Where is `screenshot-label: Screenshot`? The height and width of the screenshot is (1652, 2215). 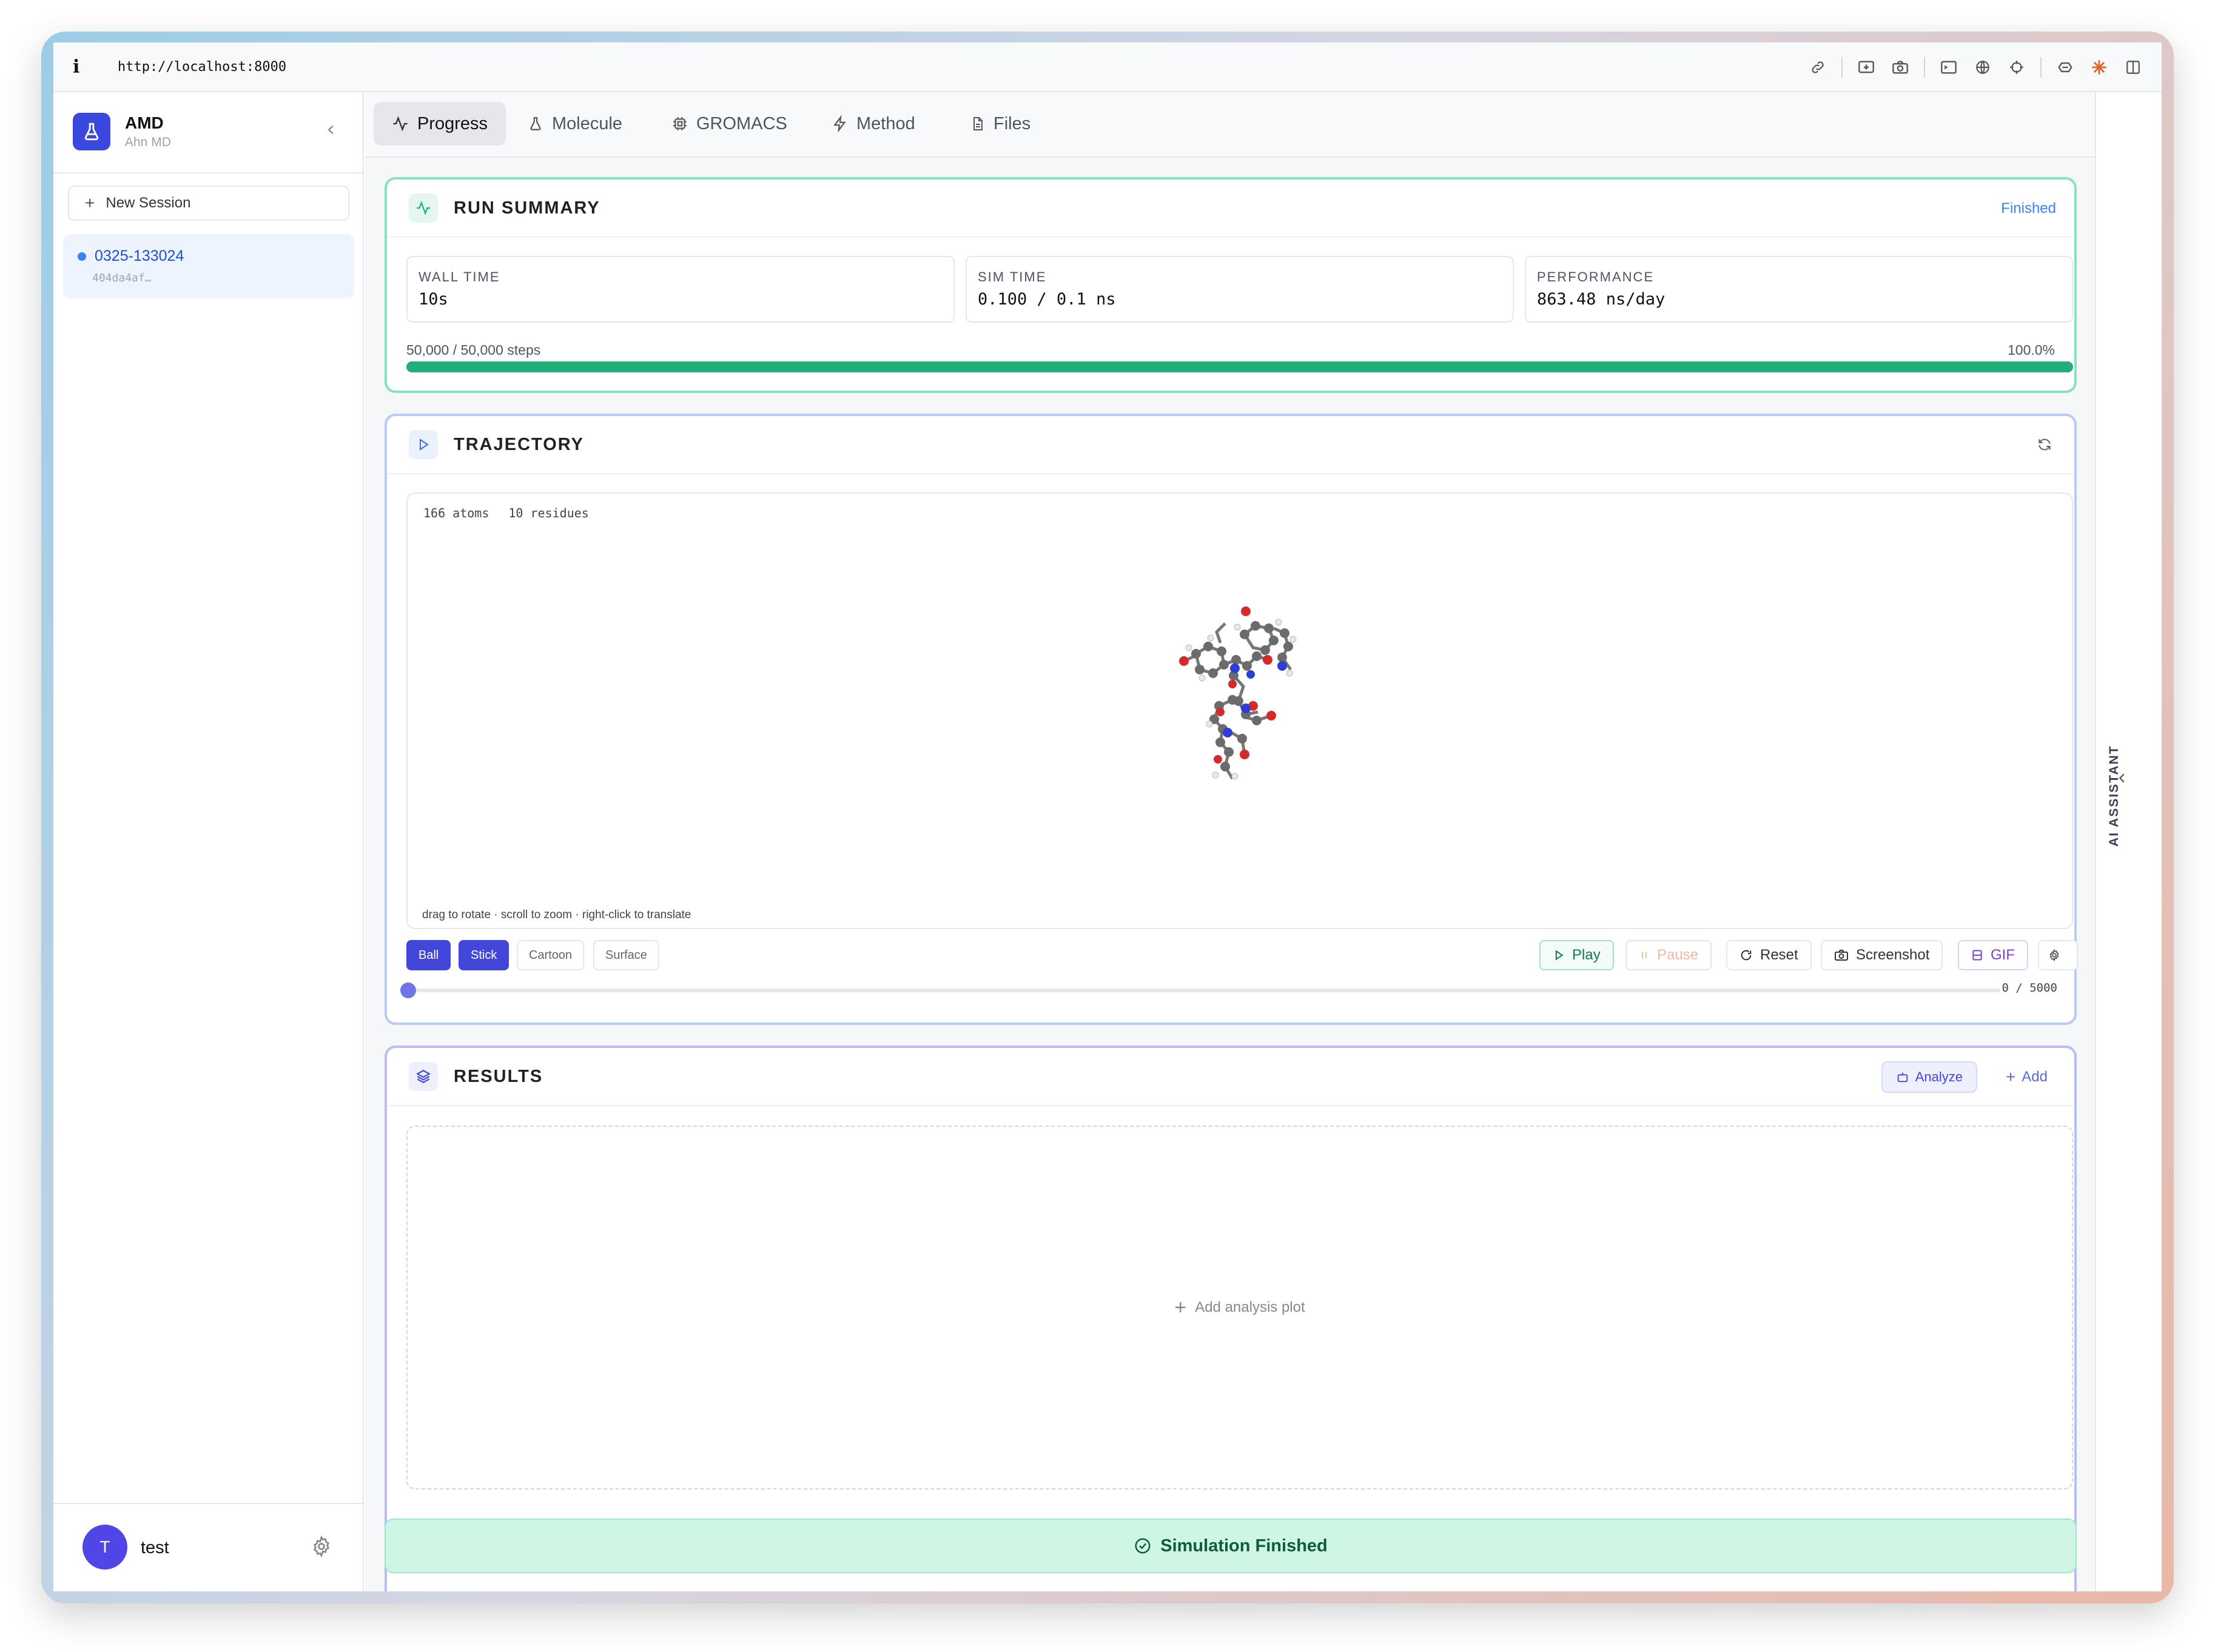
screenshot-label: Screenshot is located at coordinates (1893, 955).